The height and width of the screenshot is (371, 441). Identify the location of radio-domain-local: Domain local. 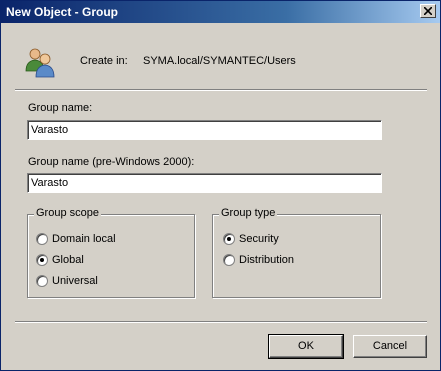
(106, 240).